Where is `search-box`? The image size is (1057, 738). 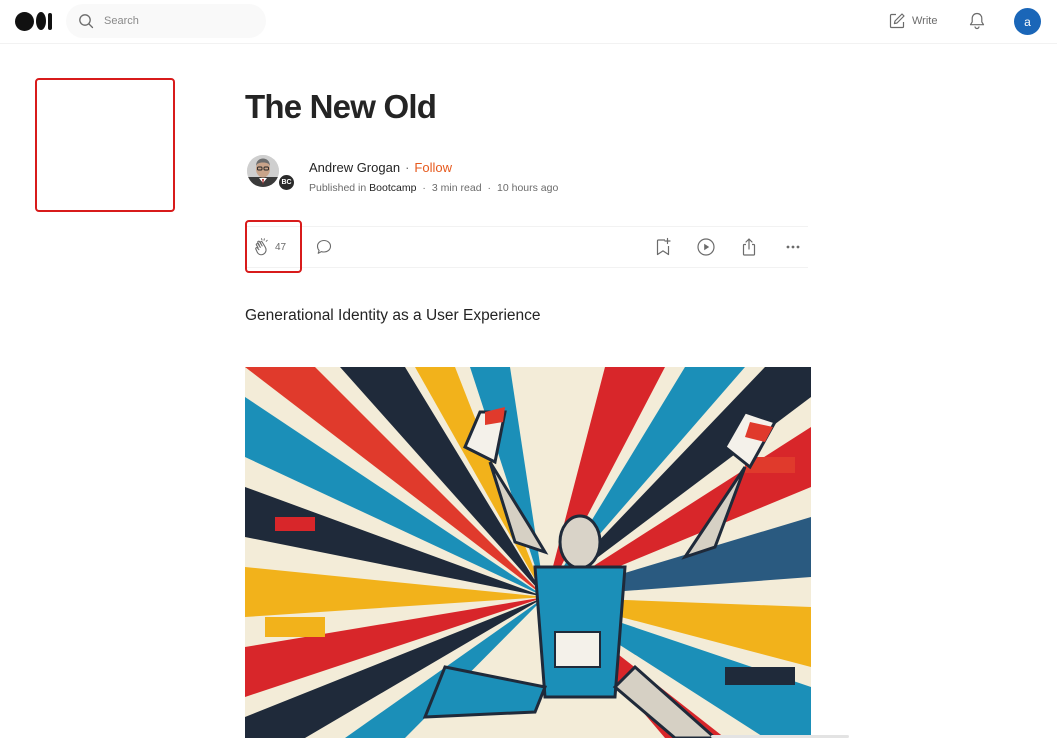 search-box is located at coordinates (166, 21).